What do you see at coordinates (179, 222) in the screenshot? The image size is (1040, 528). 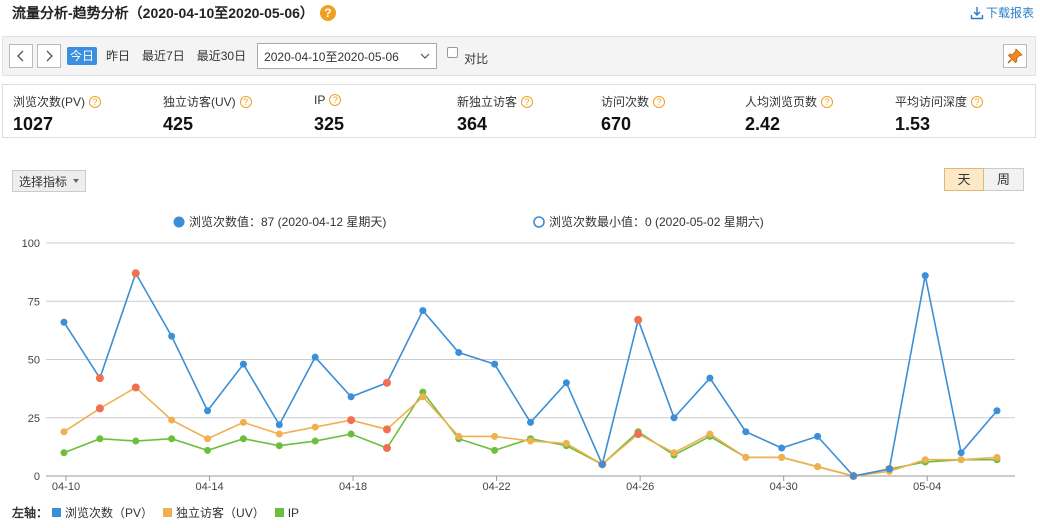 I see `legend-max-marker` at bounding box center [179, 222].